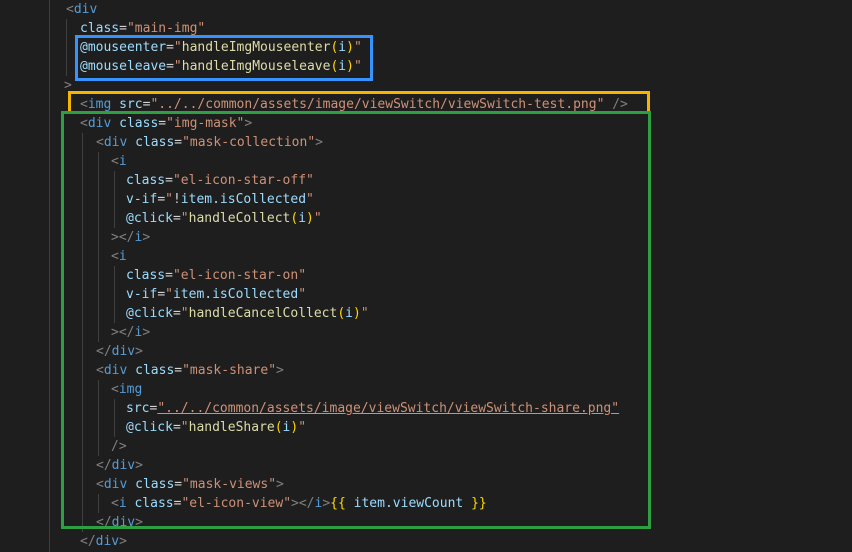  I want to click on code-line: <div class="img-mask">, so click(166, 123).